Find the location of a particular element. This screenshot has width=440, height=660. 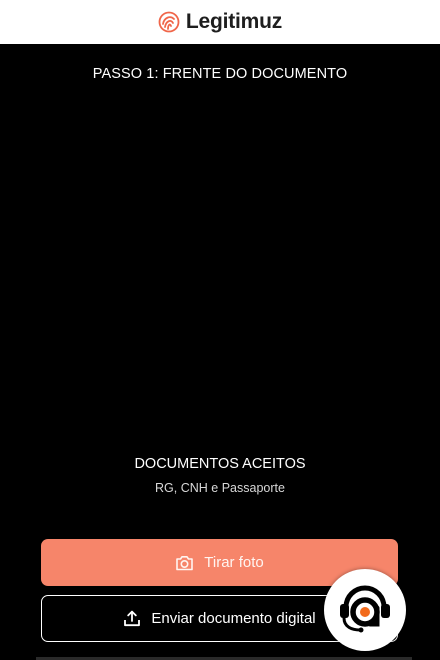

headset-support-icon is located at coordinates (365, 610).